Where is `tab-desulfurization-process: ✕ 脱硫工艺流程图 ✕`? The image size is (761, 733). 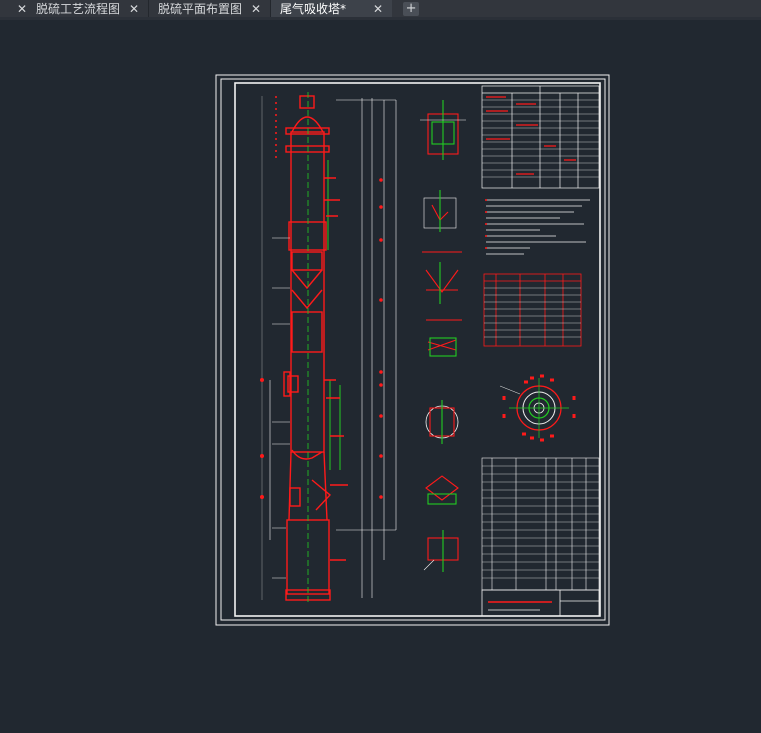 tab-desulfurization-process: ✕ 脱硫工艺流程图 ✕ is located at coordinates (74, 8).